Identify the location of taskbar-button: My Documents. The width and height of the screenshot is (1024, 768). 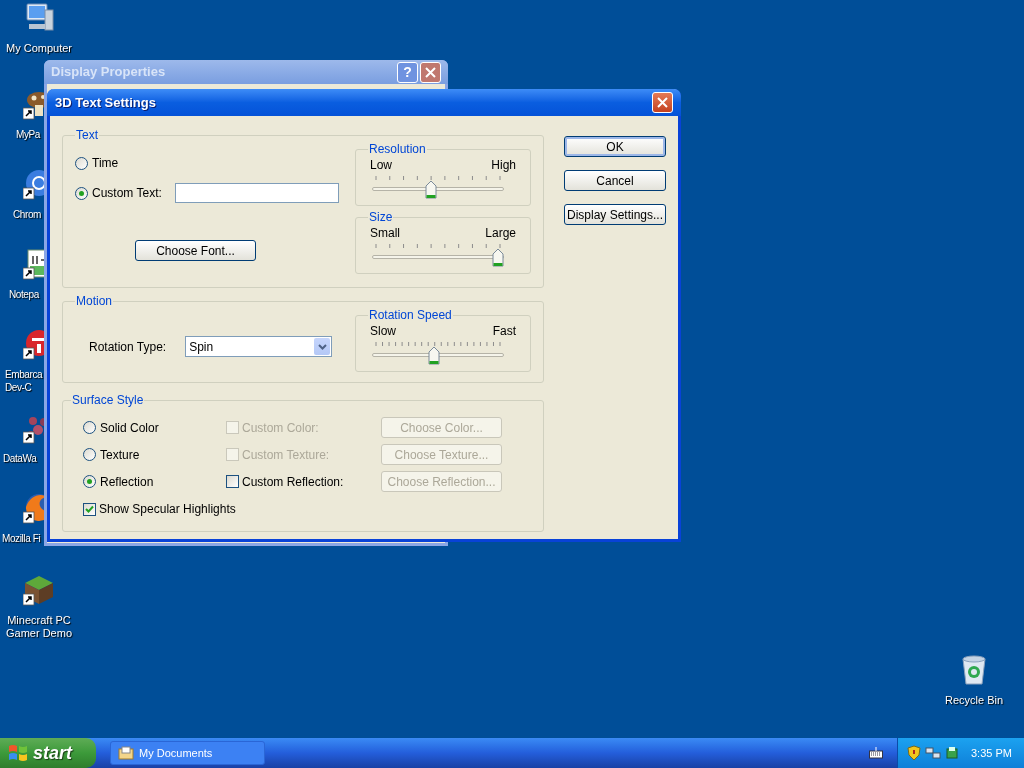
(187, 753).